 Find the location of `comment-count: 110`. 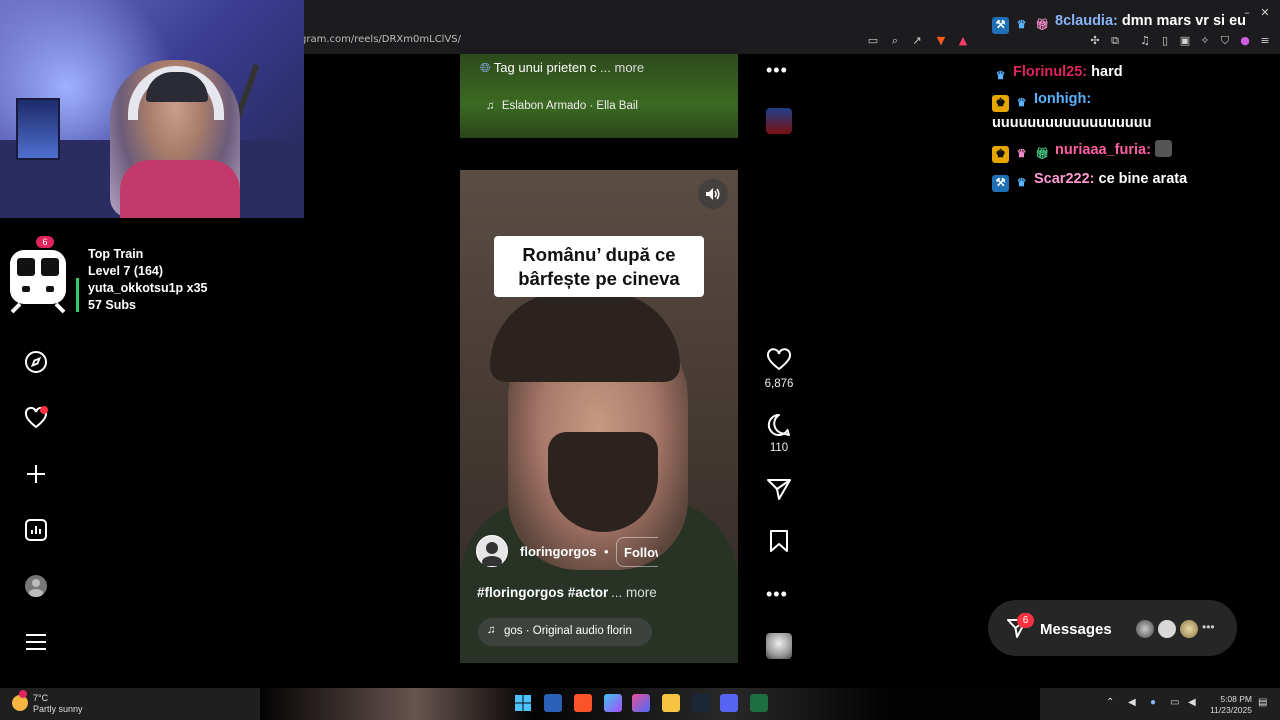

comment-count: 110 is located at coordinates (779, 448).